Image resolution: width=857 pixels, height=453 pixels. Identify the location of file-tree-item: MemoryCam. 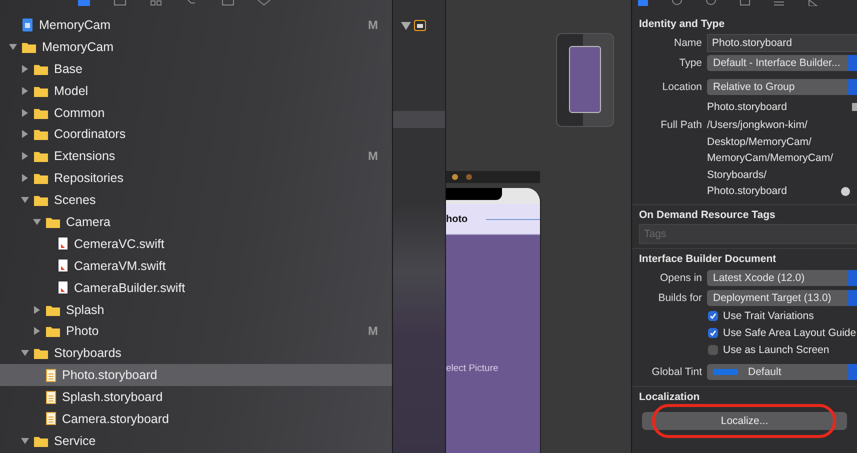
(196, 47).